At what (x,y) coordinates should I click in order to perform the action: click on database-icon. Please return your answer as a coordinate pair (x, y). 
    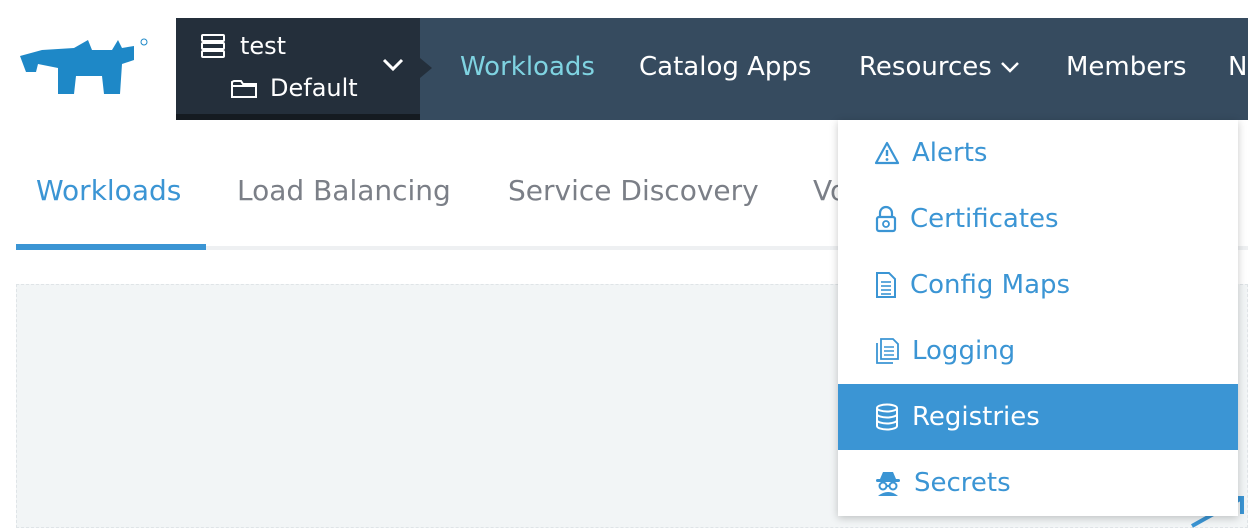
    Looking at the image, I should click on (887, 417).